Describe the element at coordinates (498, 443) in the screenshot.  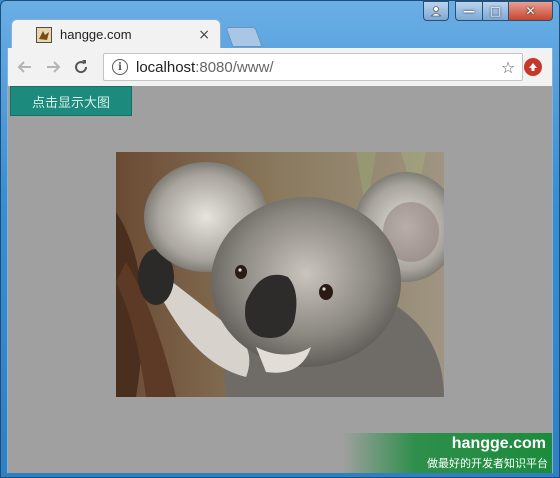
I see `watermark-title: hangge.com` at that location.